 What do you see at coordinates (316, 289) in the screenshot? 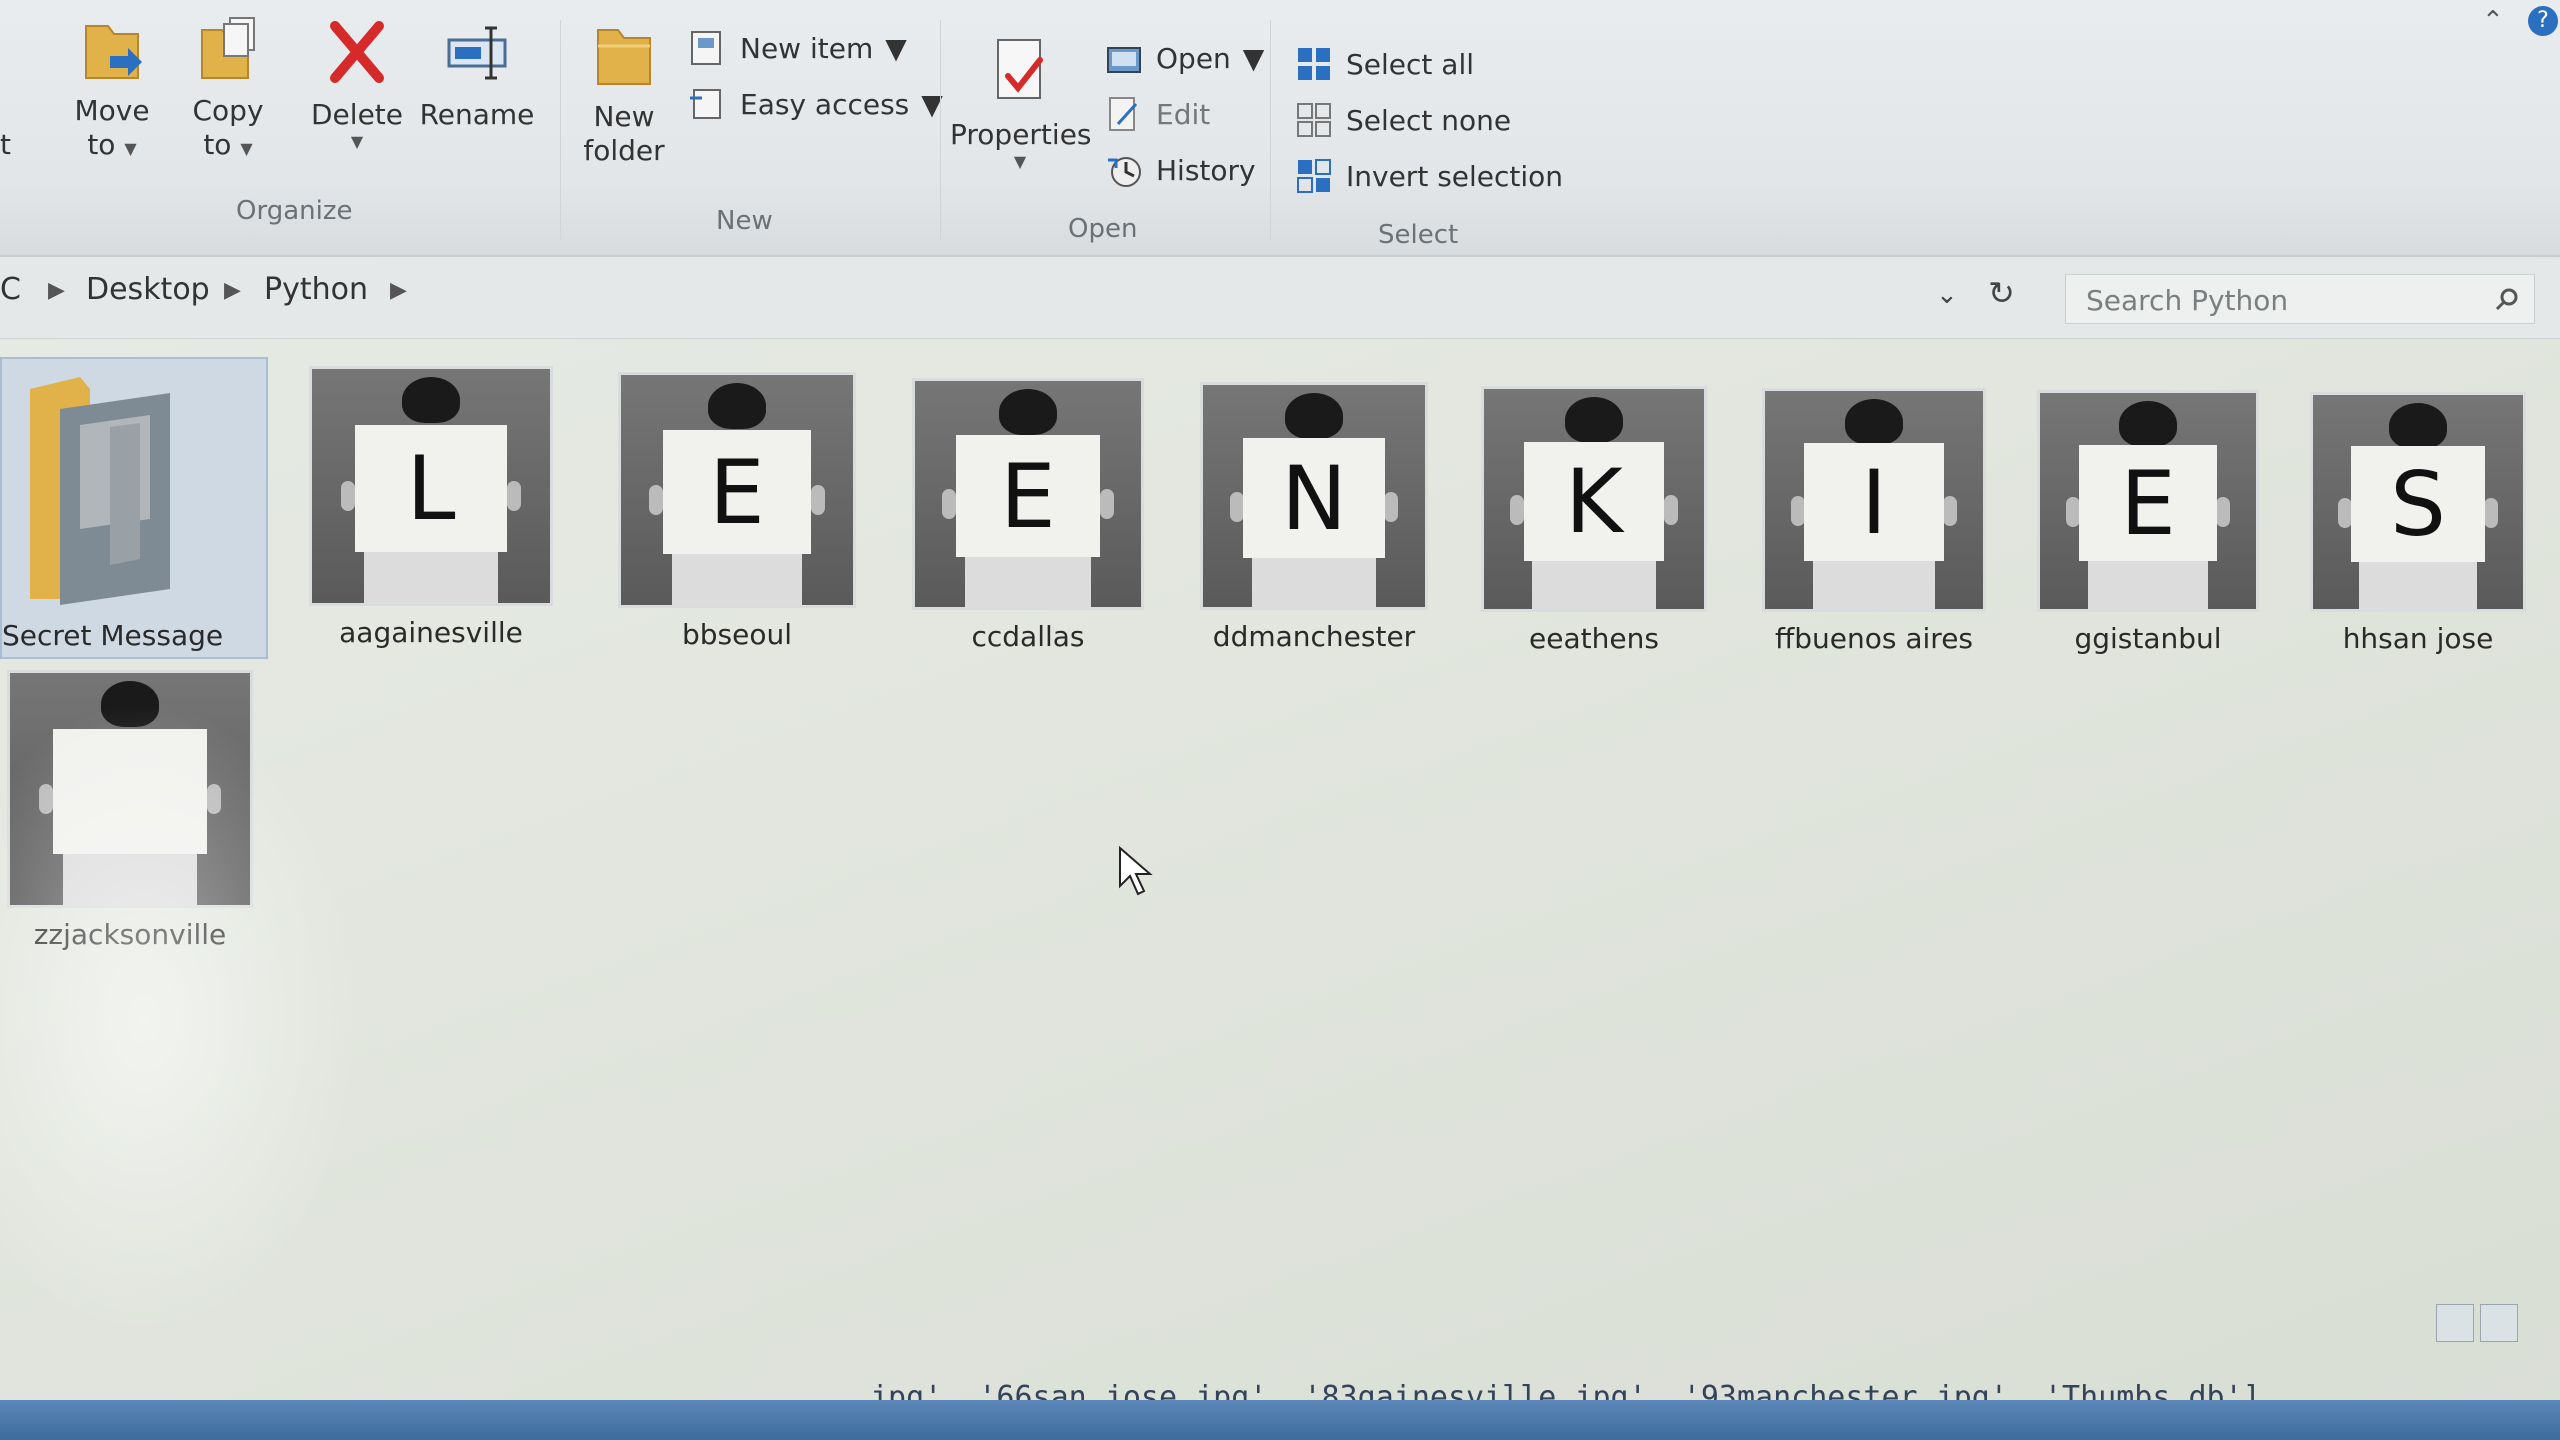
I see `breadcrumb-python: Python` at bounding box center [316, 289].